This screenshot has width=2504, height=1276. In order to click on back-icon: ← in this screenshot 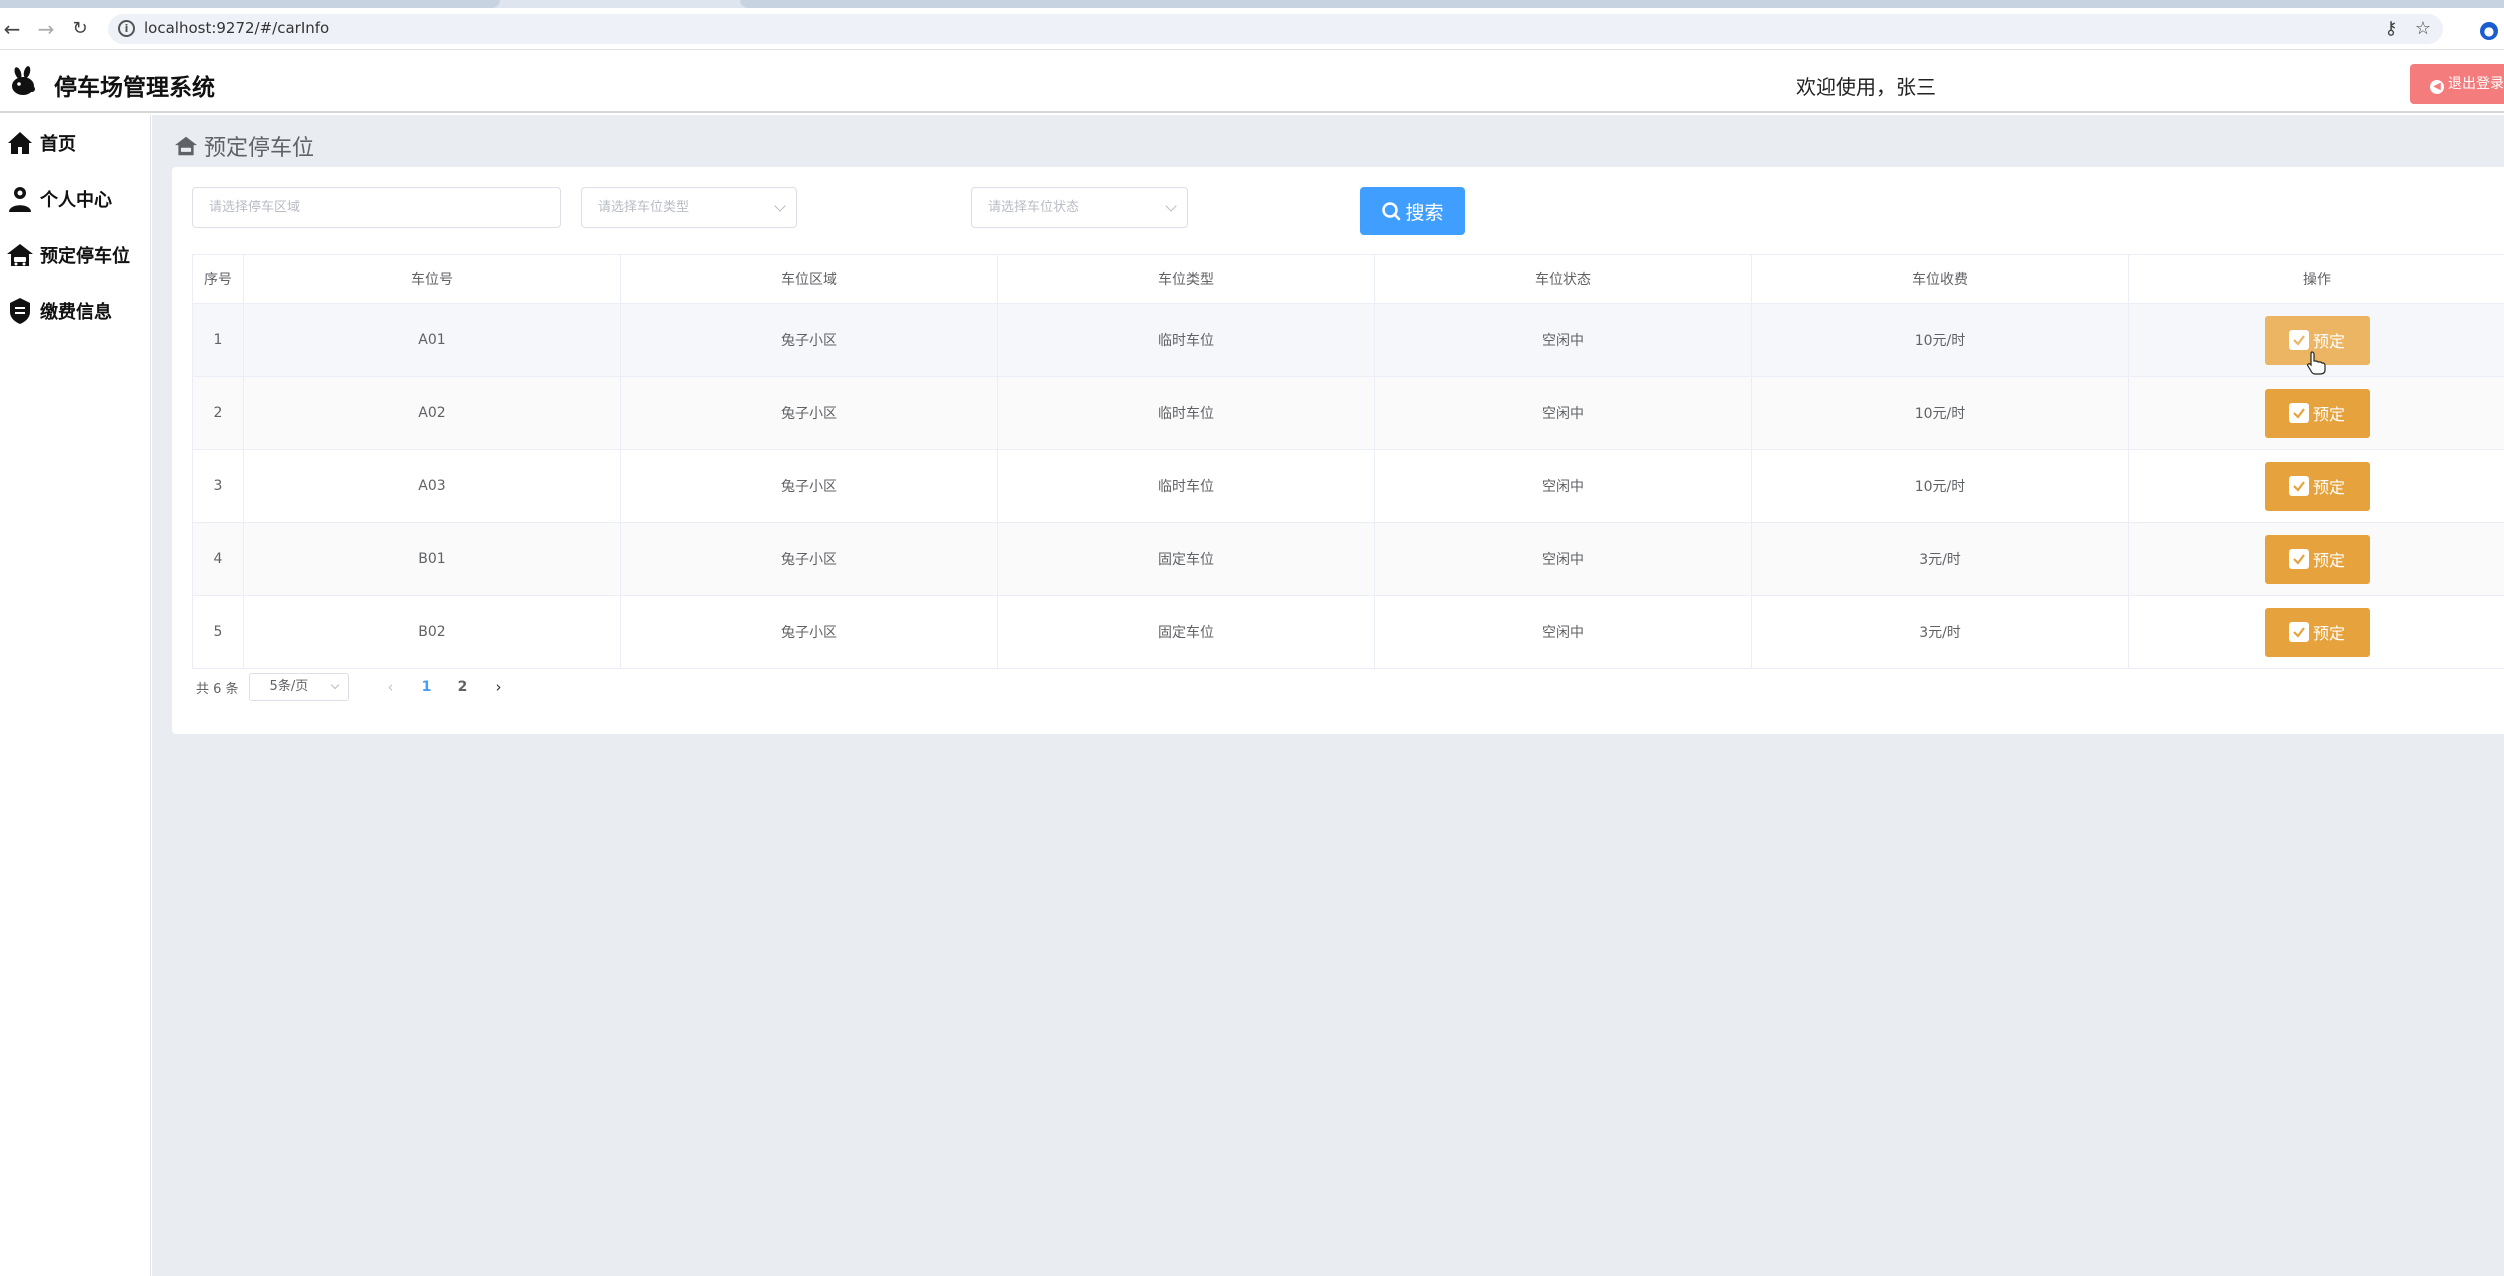, I will do `click(12, 29)`.